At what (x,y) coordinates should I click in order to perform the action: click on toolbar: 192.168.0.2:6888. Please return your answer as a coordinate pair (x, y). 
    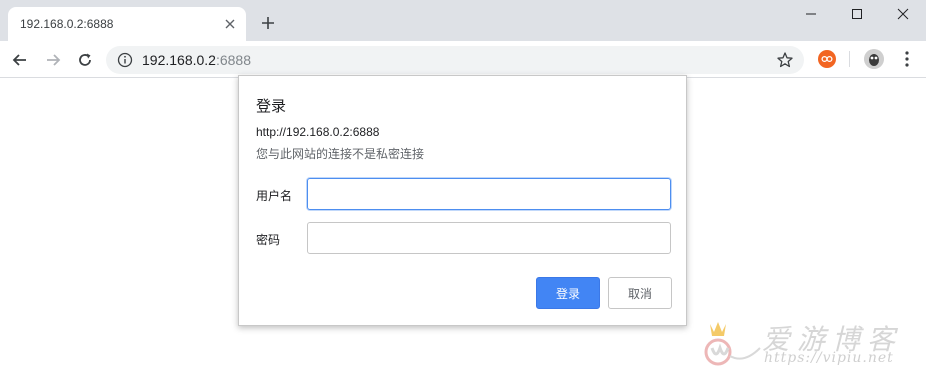
    Looking at the image, I should click on (463, 59).